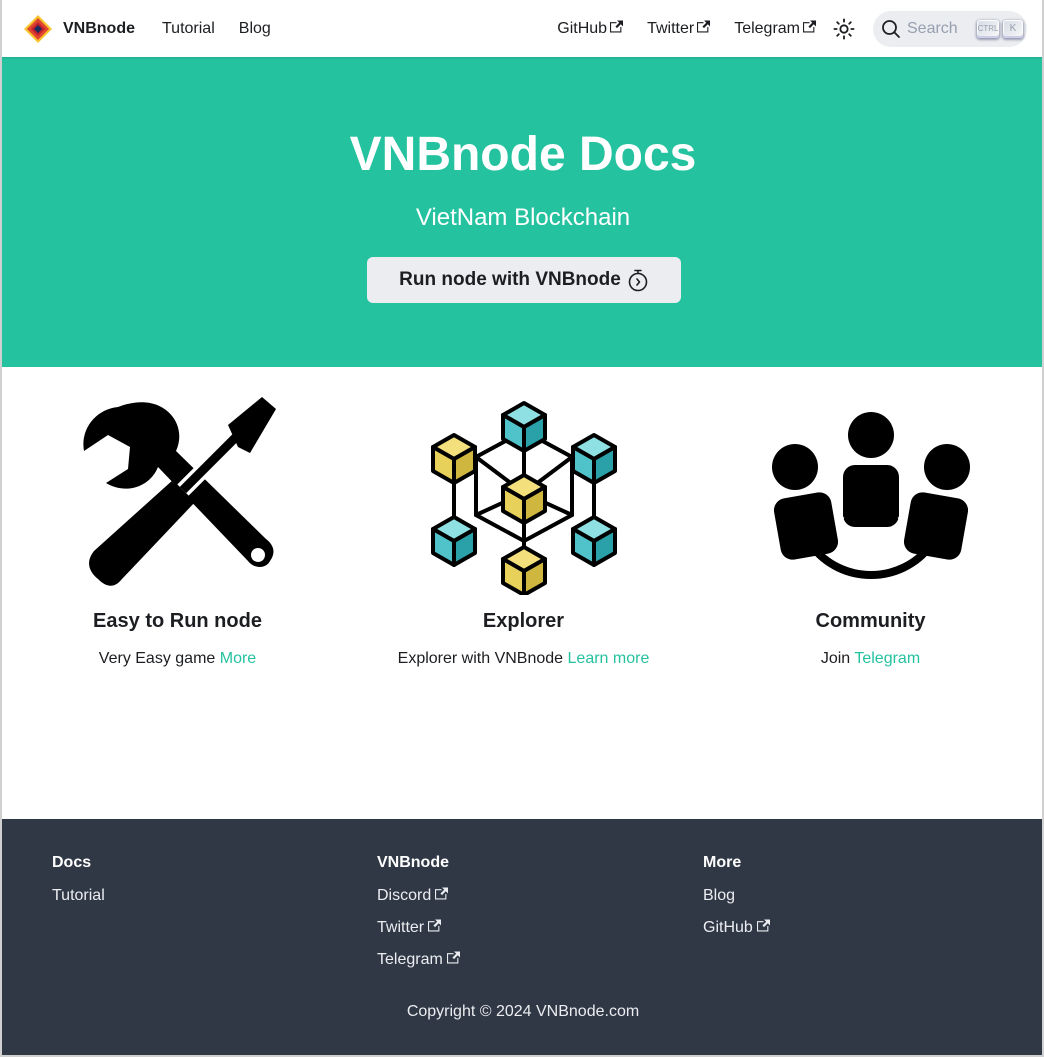 The image size is (1044, 1057). What do you see at coordinates (609, 658) in the screenshot?
I see `feature-learn-more-link: Learn more` at bounding box center [609, 658].